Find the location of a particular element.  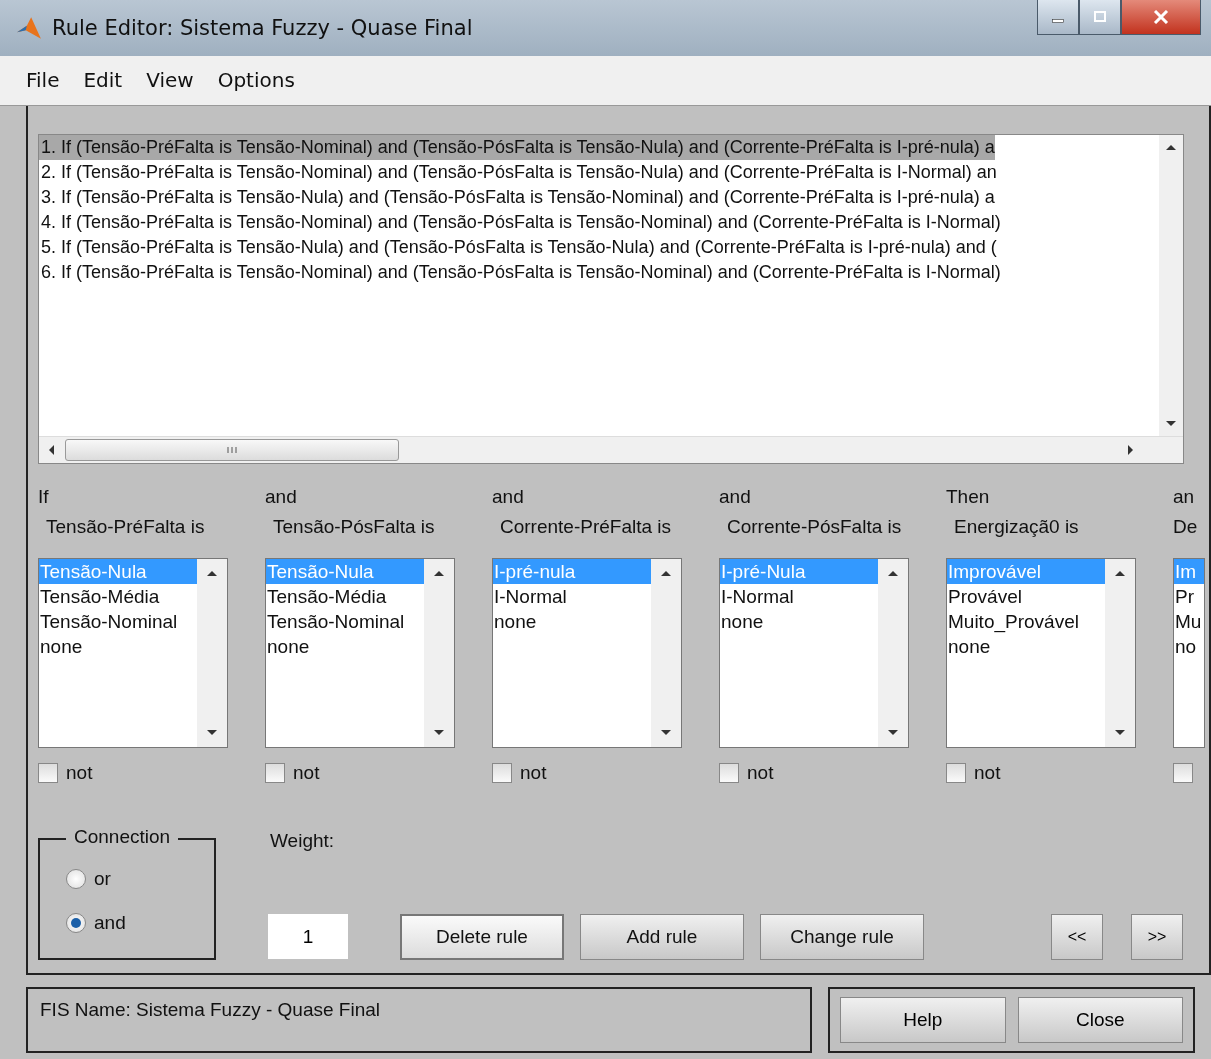

term-item: Mu is located at coordinates (1189, 621).